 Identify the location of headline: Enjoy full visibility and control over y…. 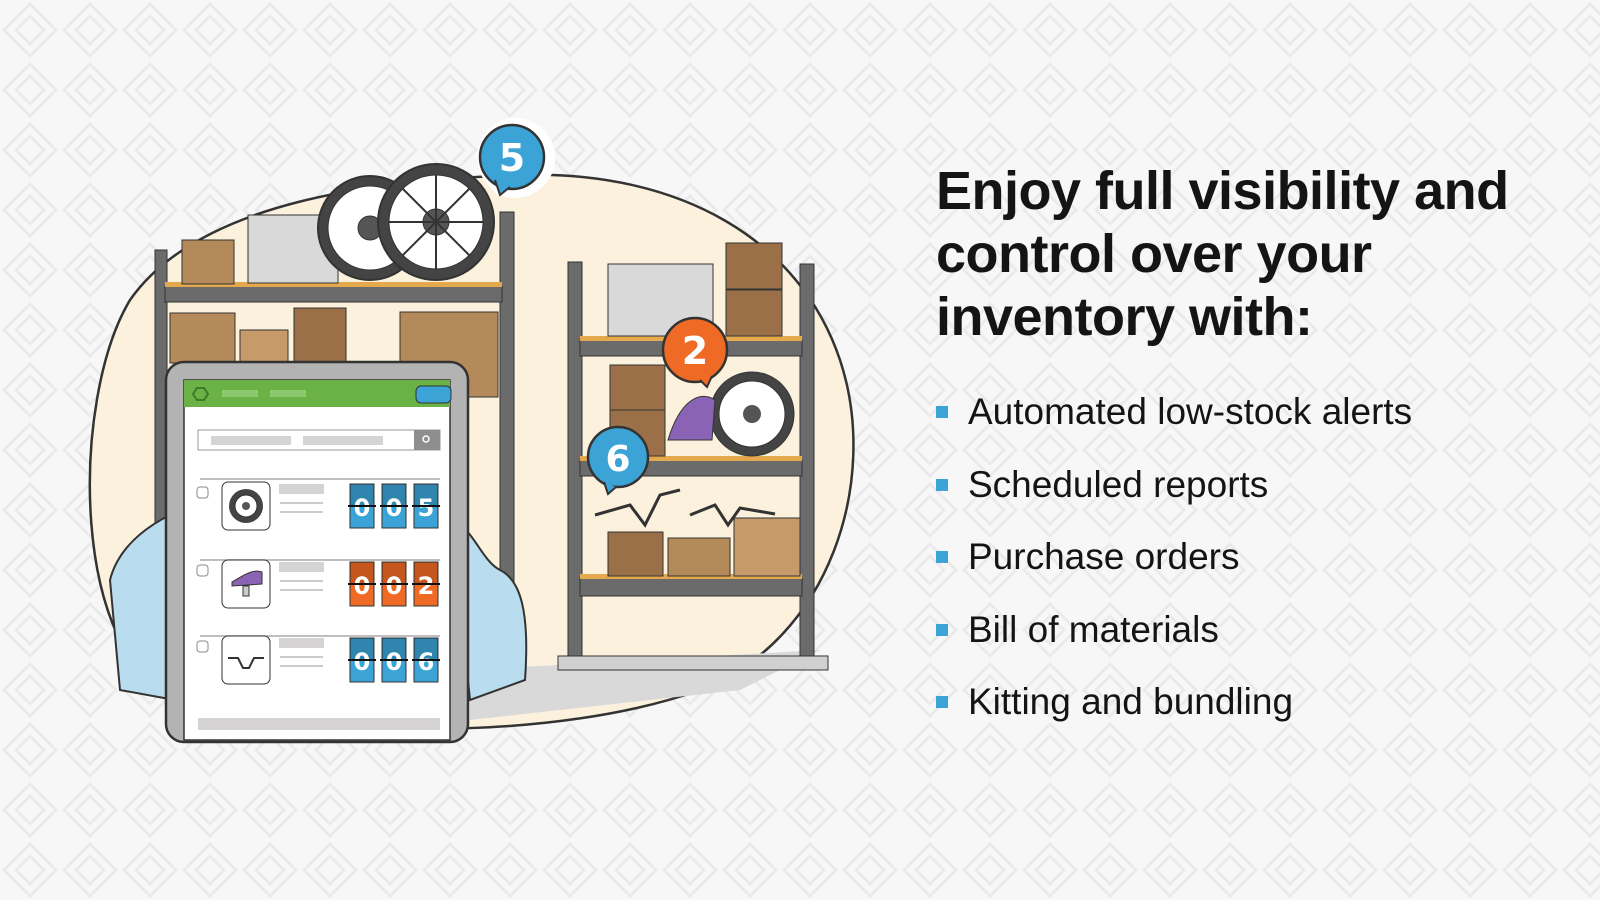
(1222, 254).